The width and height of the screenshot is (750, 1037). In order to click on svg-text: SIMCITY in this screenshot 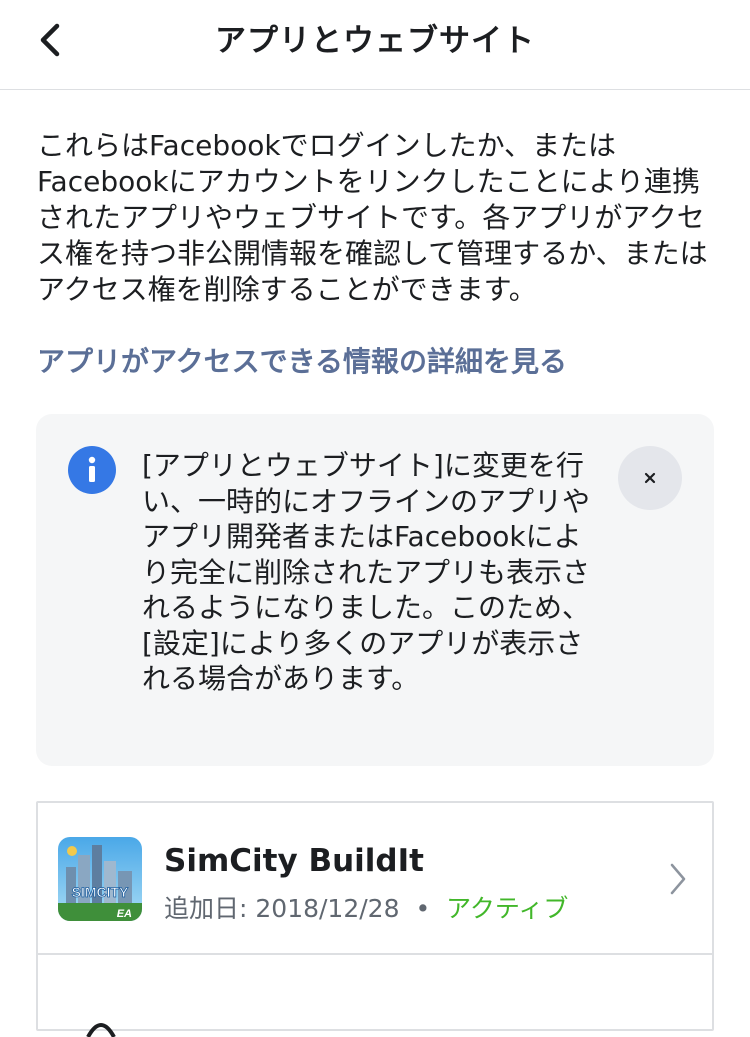, I will do `click(100, 892)`.